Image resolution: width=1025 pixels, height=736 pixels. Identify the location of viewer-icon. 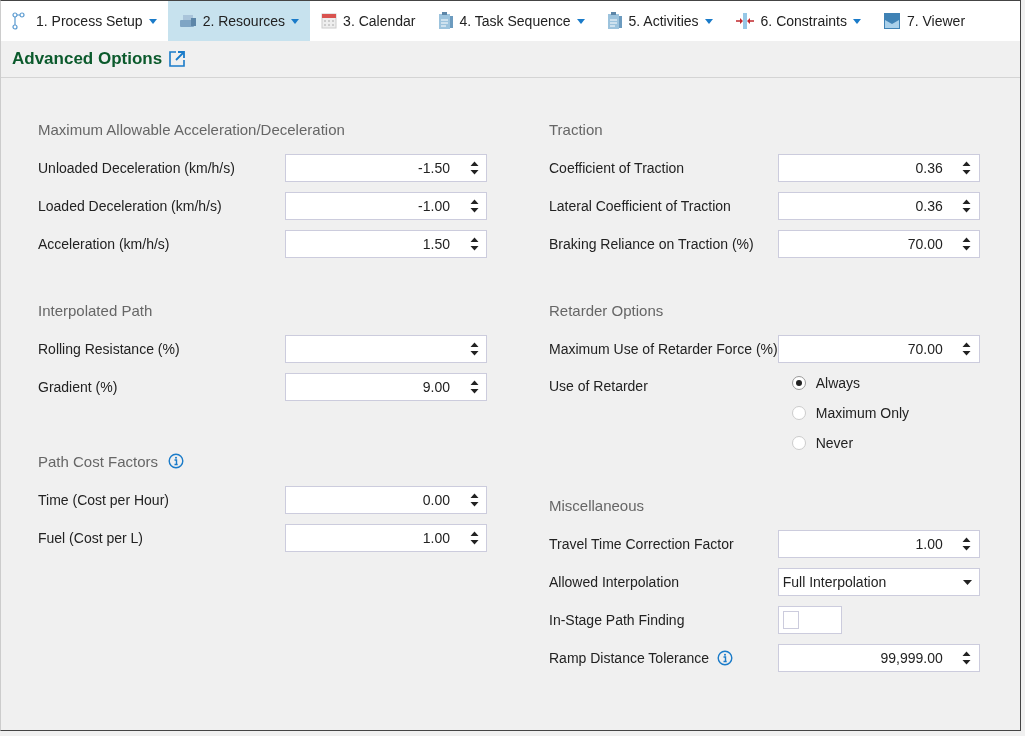
(891, 21).